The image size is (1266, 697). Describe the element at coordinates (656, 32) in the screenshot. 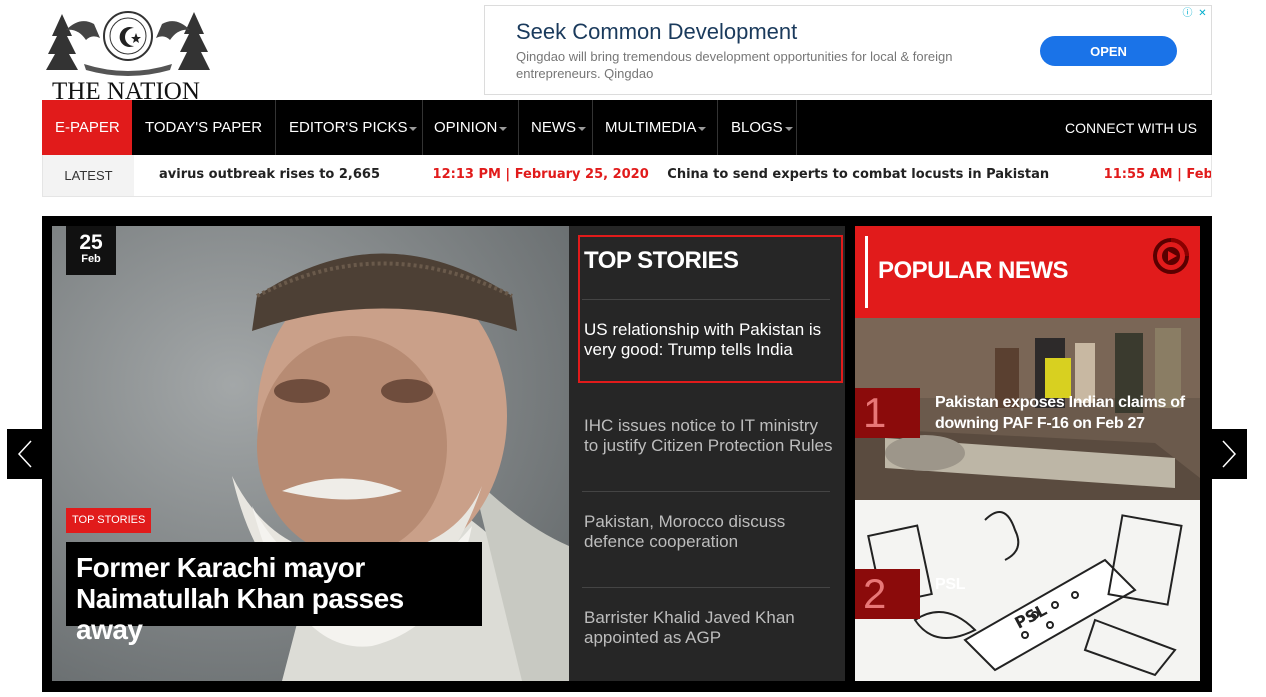

I see `ad-title: Seek Common Development` at that location.